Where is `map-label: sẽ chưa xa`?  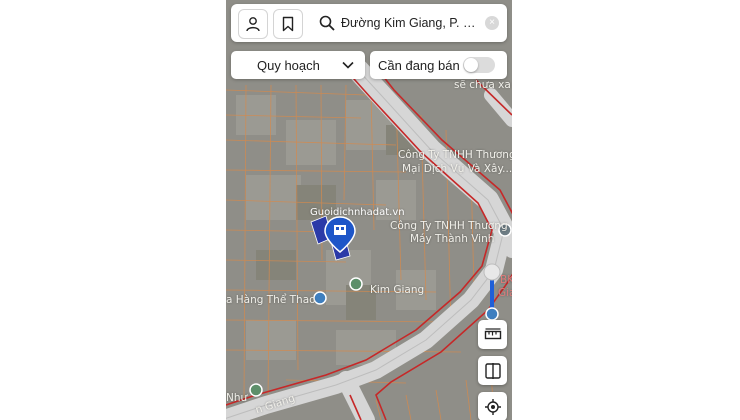
map-label: sẽ chưa xa is located at coordinates (482, 85).